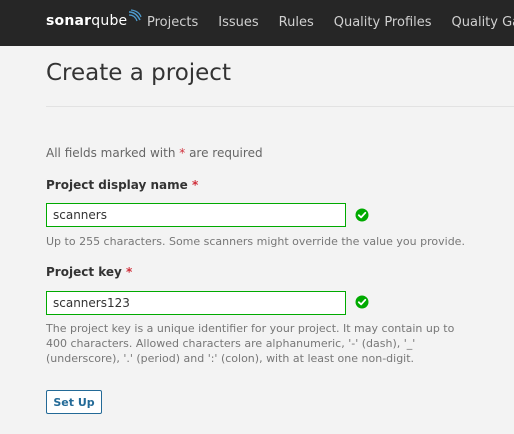 Image resolution: width=514 pixels, height=434 pixels. What do you see at coordinates (196, 303) in the screenshot?
I see `project-key-input` at bounding box center [196, 303].